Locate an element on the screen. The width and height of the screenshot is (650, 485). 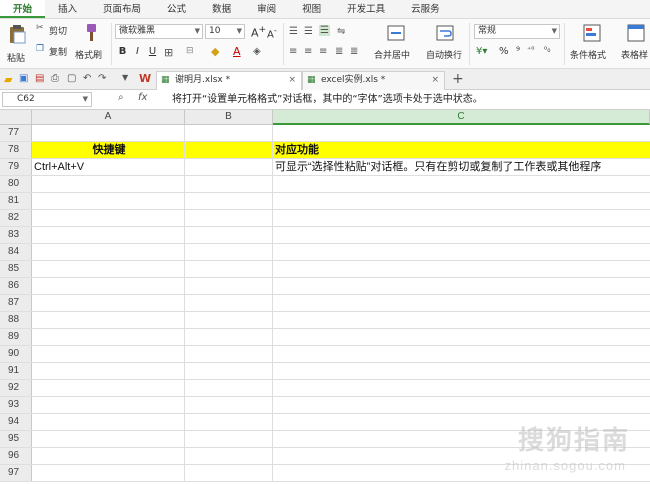
select-all-corner is located at coordinates (16, 117).